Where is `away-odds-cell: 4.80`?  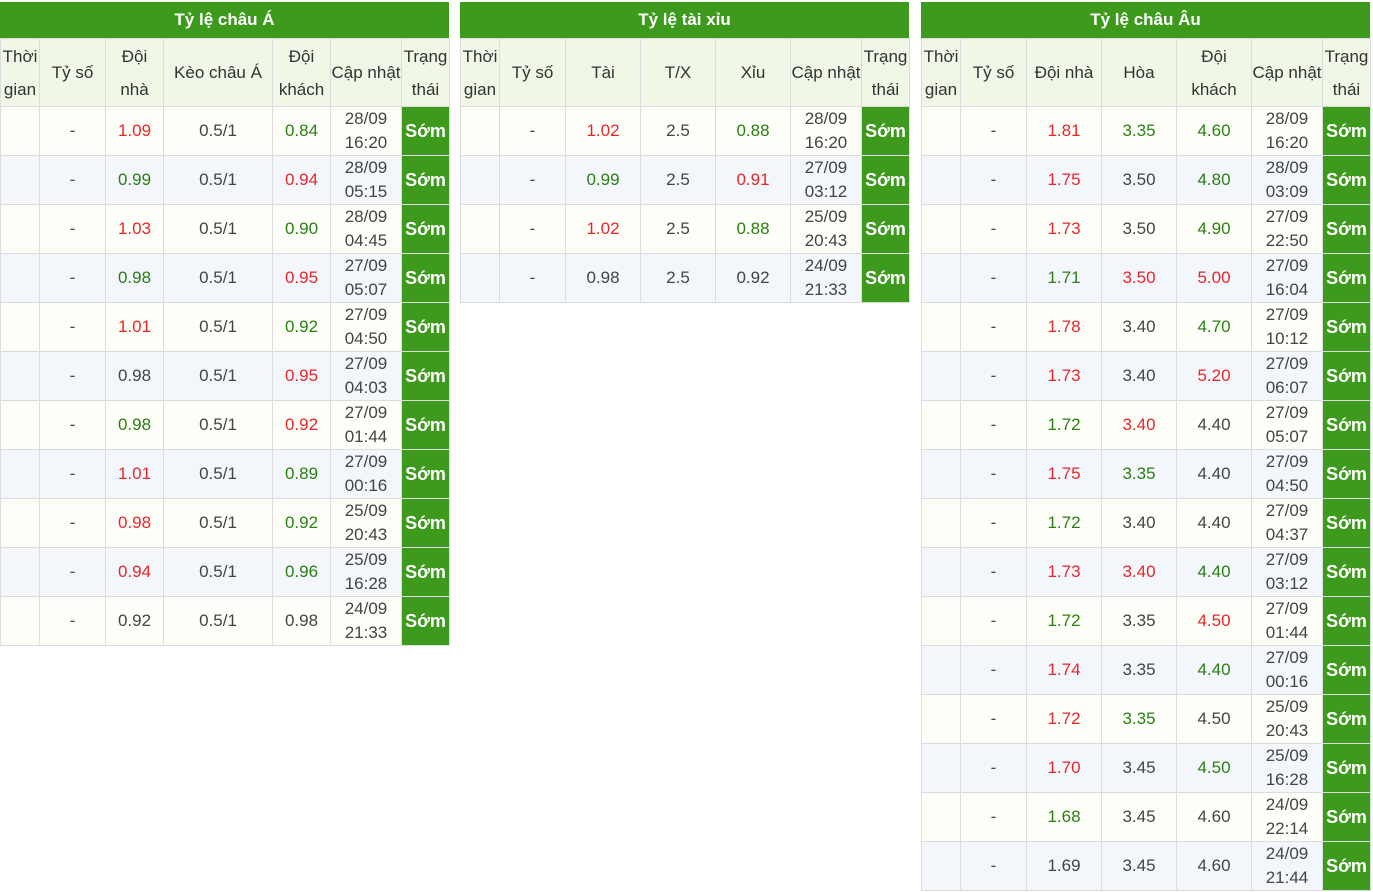
away-odds-cell: 4.80 is located at coordinates (1214, 180).